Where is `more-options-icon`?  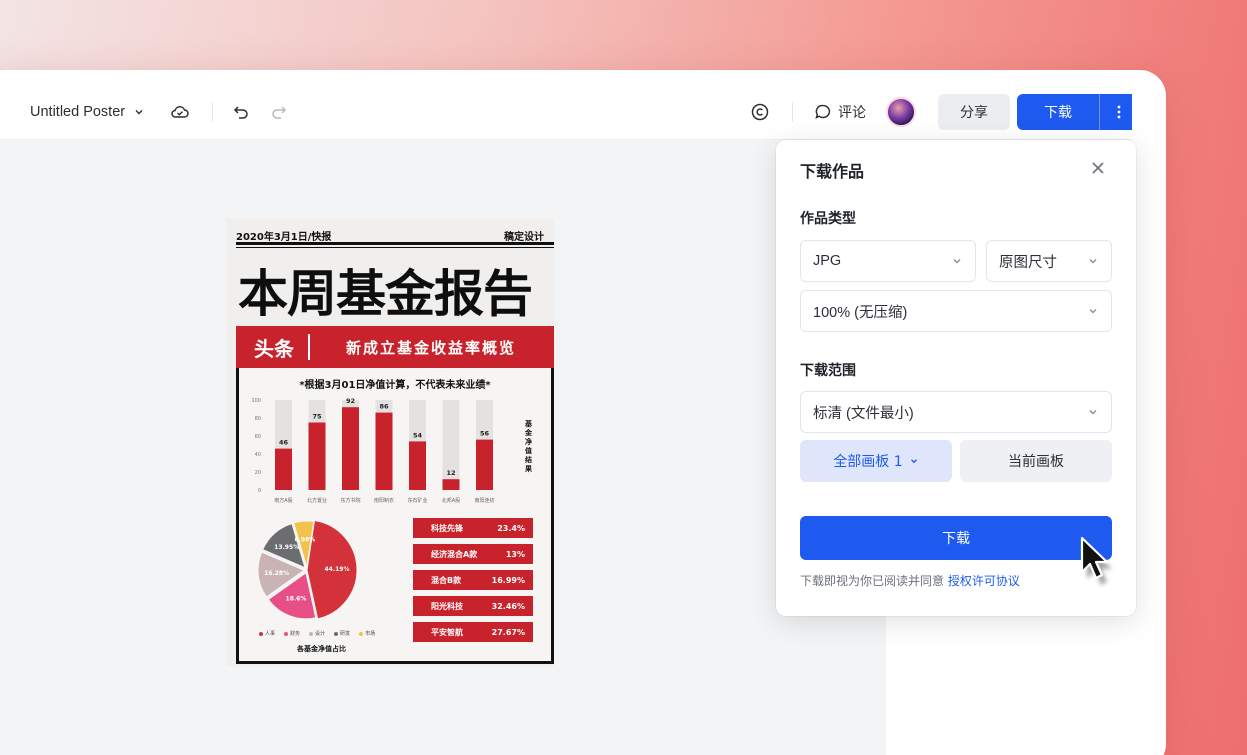
more-options-icon is located at coordinates (1116, 112).